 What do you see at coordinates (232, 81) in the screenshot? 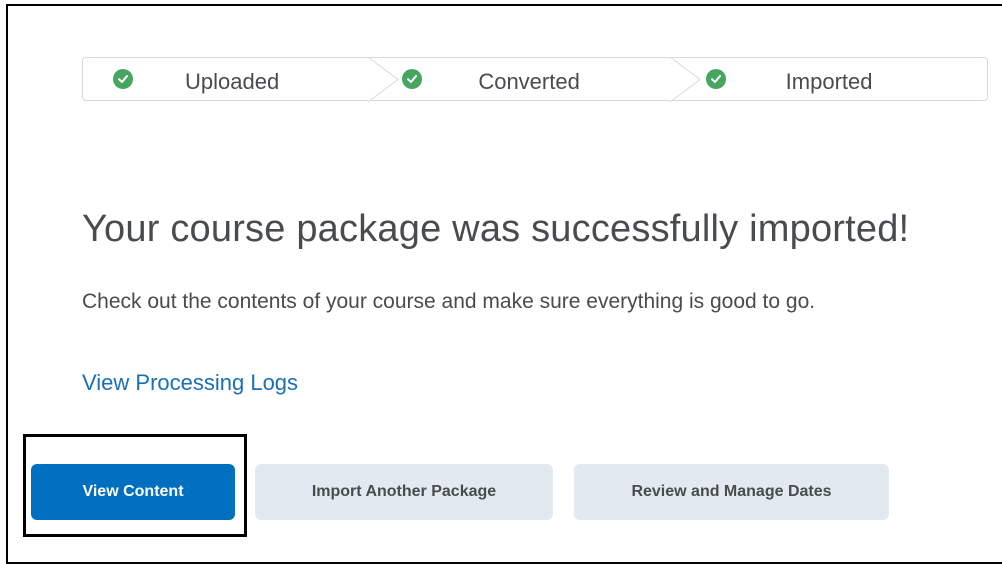
I see `step-label: Uploaded` at bounding box center [232, 81].